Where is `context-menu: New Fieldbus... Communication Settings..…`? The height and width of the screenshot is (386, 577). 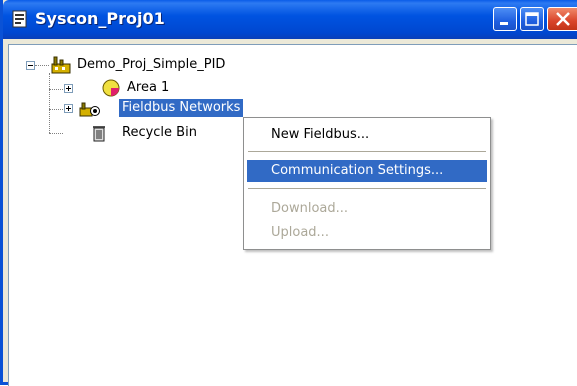
context-menu: New Fieldbus... Communication Settings..… is located at coordinates (367, 183).